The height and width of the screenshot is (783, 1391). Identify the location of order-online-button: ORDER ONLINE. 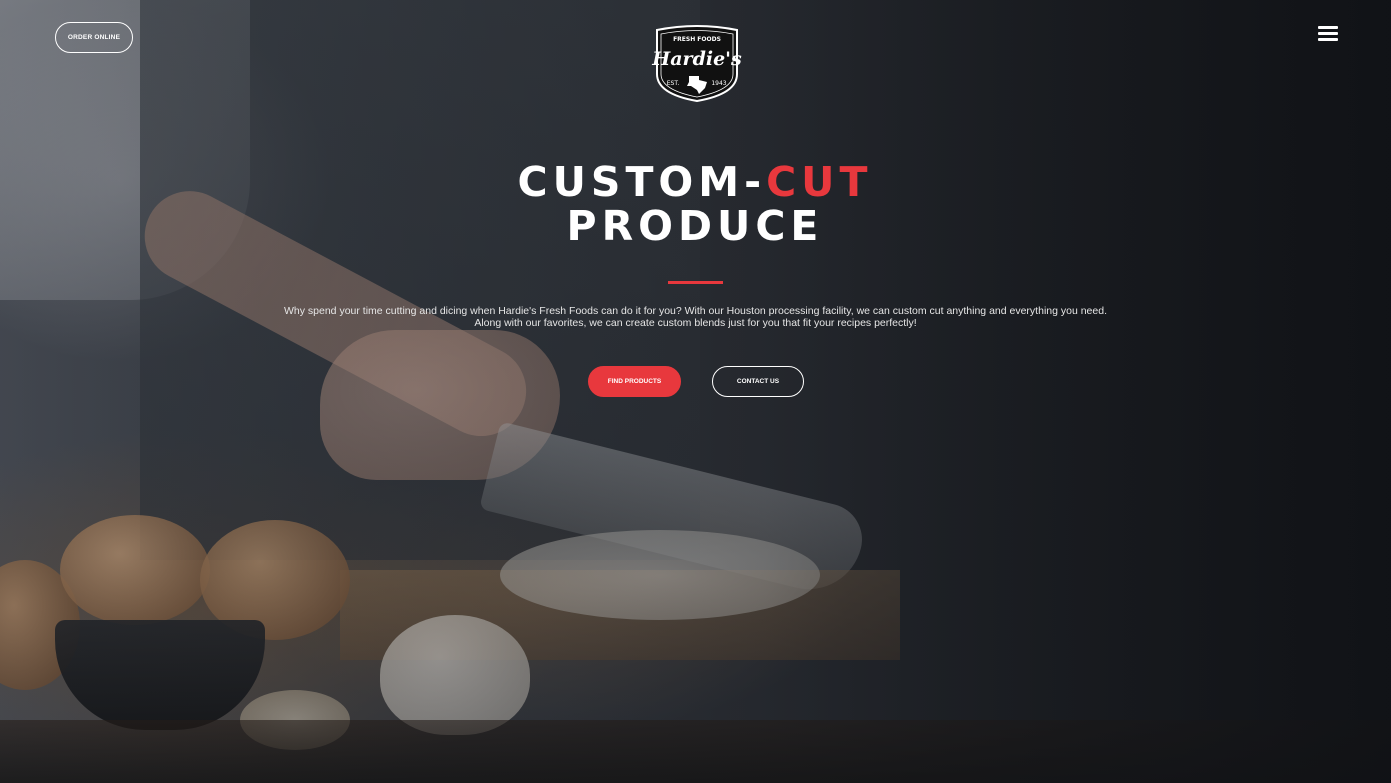
(94, 37).